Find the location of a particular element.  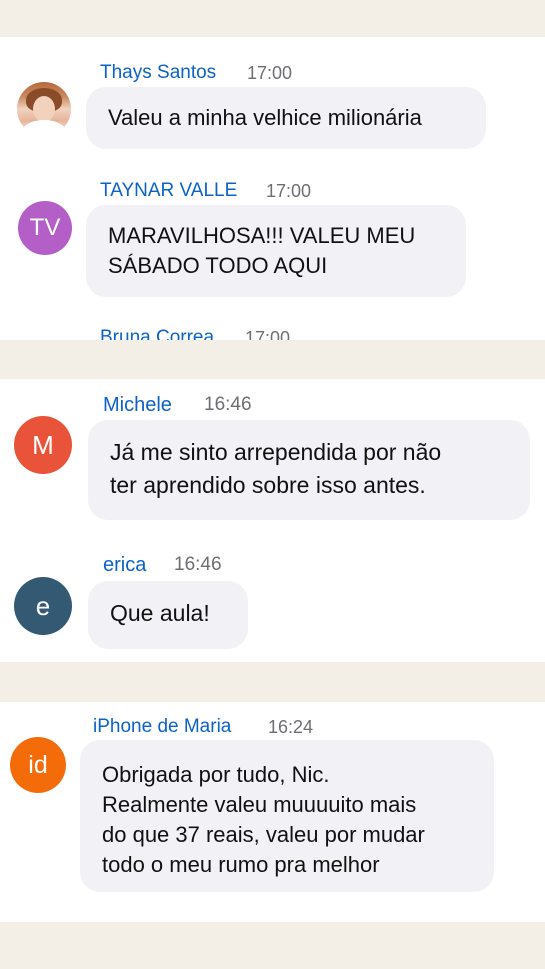

avatar-initials: M is located at coordinates (43, 444).